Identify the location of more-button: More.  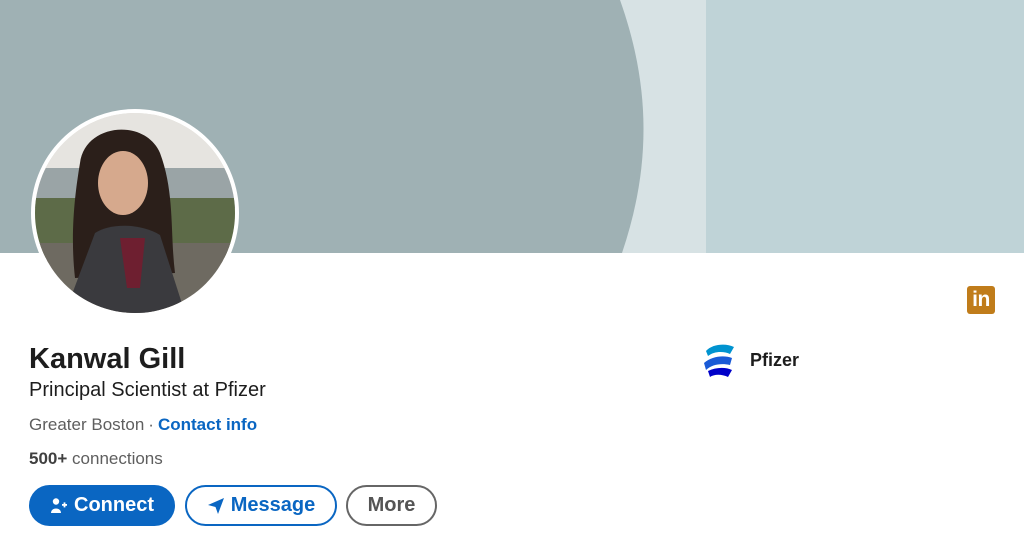
(391, 505).